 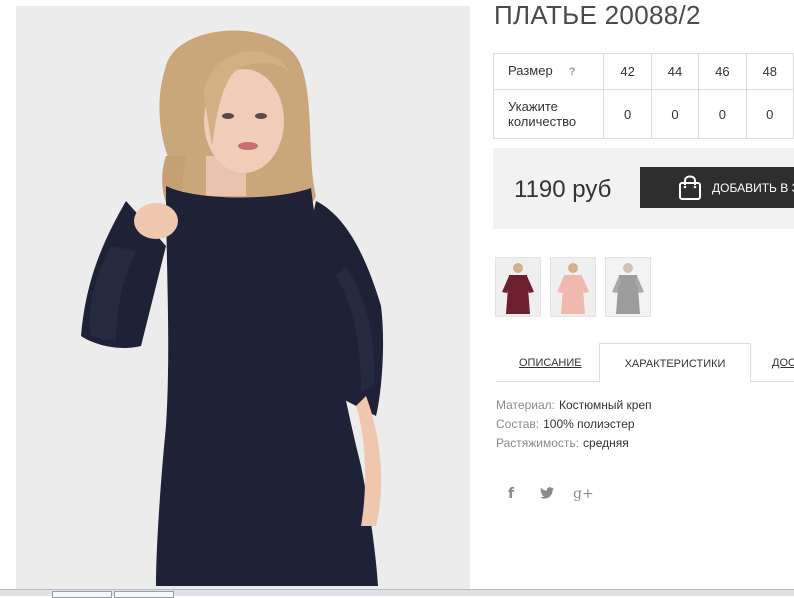 I want to click on size-label: Размер, so click(x=530, y=70).